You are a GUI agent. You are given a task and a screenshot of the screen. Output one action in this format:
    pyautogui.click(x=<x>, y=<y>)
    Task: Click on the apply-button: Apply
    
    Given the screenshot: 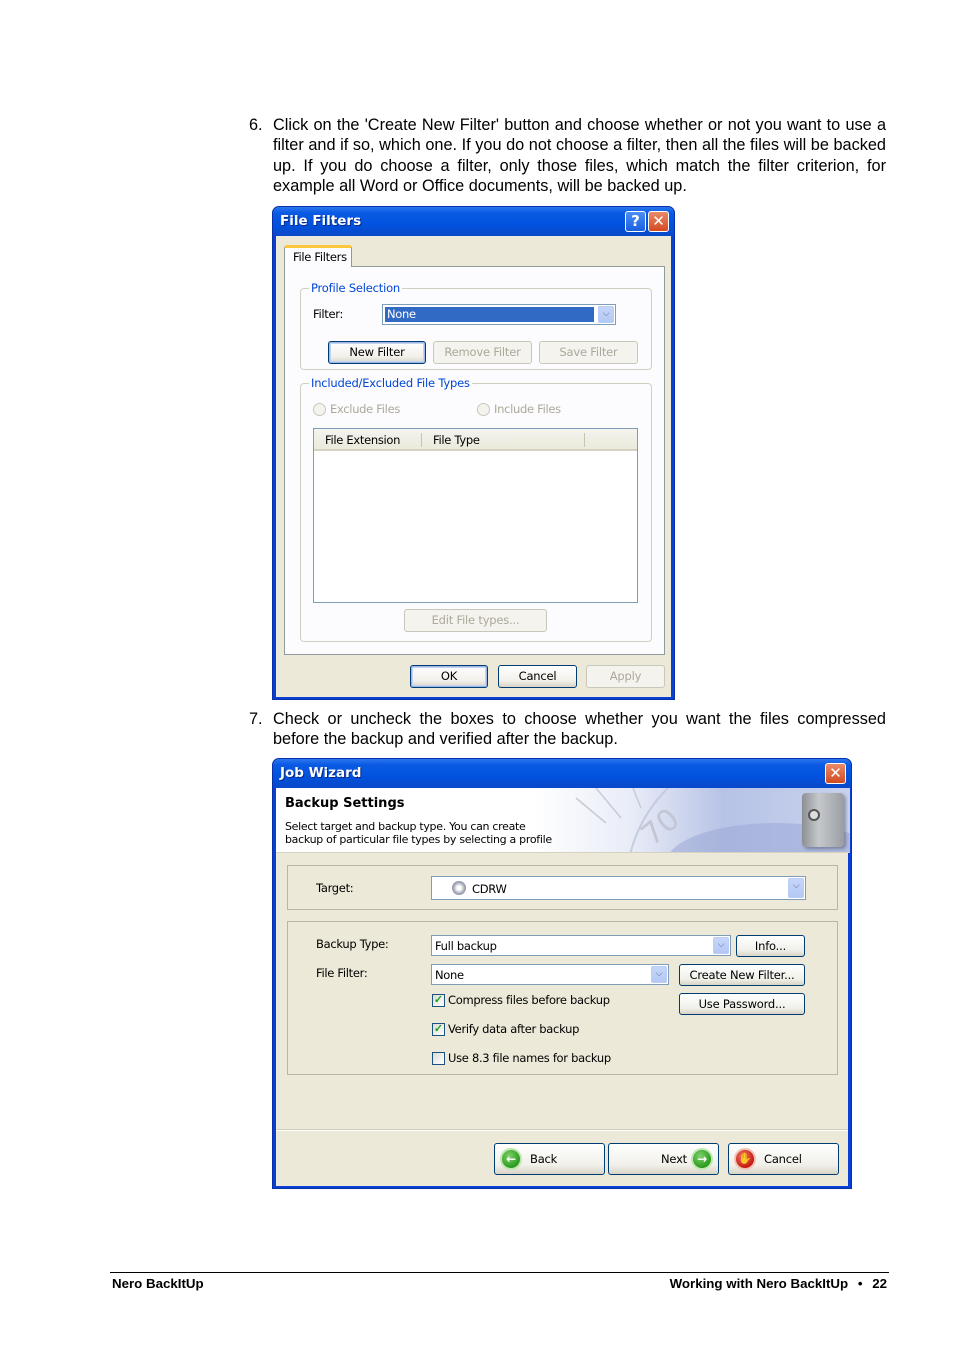 What is the action you would take?
    pyautogui.click(x=625, y=676)
    